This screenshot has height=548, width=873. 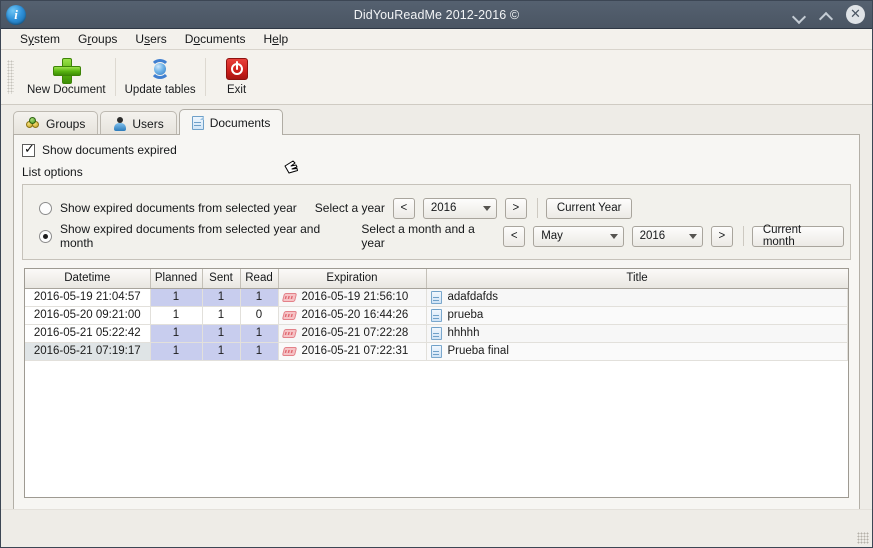 What do you see at coordinates (67, 71) in the screenshot?
I see `plus-icon` at bounding box center [67, 71].